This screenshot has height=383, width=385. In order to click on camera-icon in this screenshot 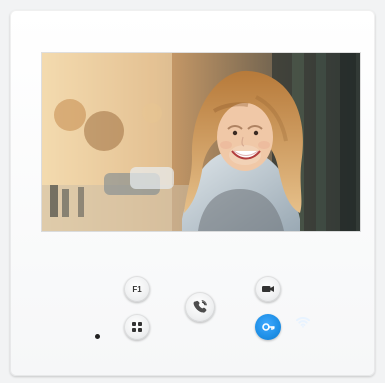, I will do `click(268, 289)`.